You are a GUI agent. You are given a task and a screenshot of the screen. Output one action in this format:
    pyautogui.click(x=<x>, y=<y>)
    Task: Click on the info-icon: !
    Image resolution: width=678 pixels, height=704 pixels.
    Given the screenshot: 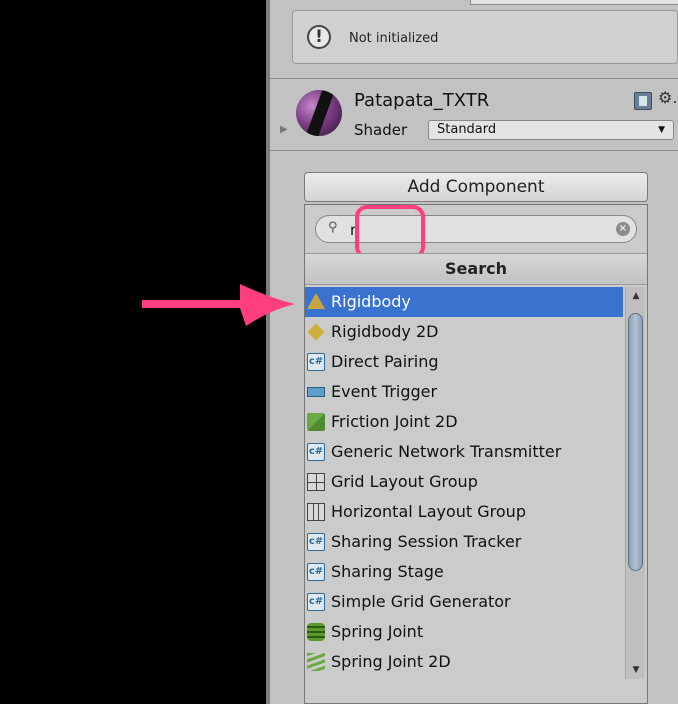 What is the action you would take?
    pyautogui.click(x=319, y=37)
    